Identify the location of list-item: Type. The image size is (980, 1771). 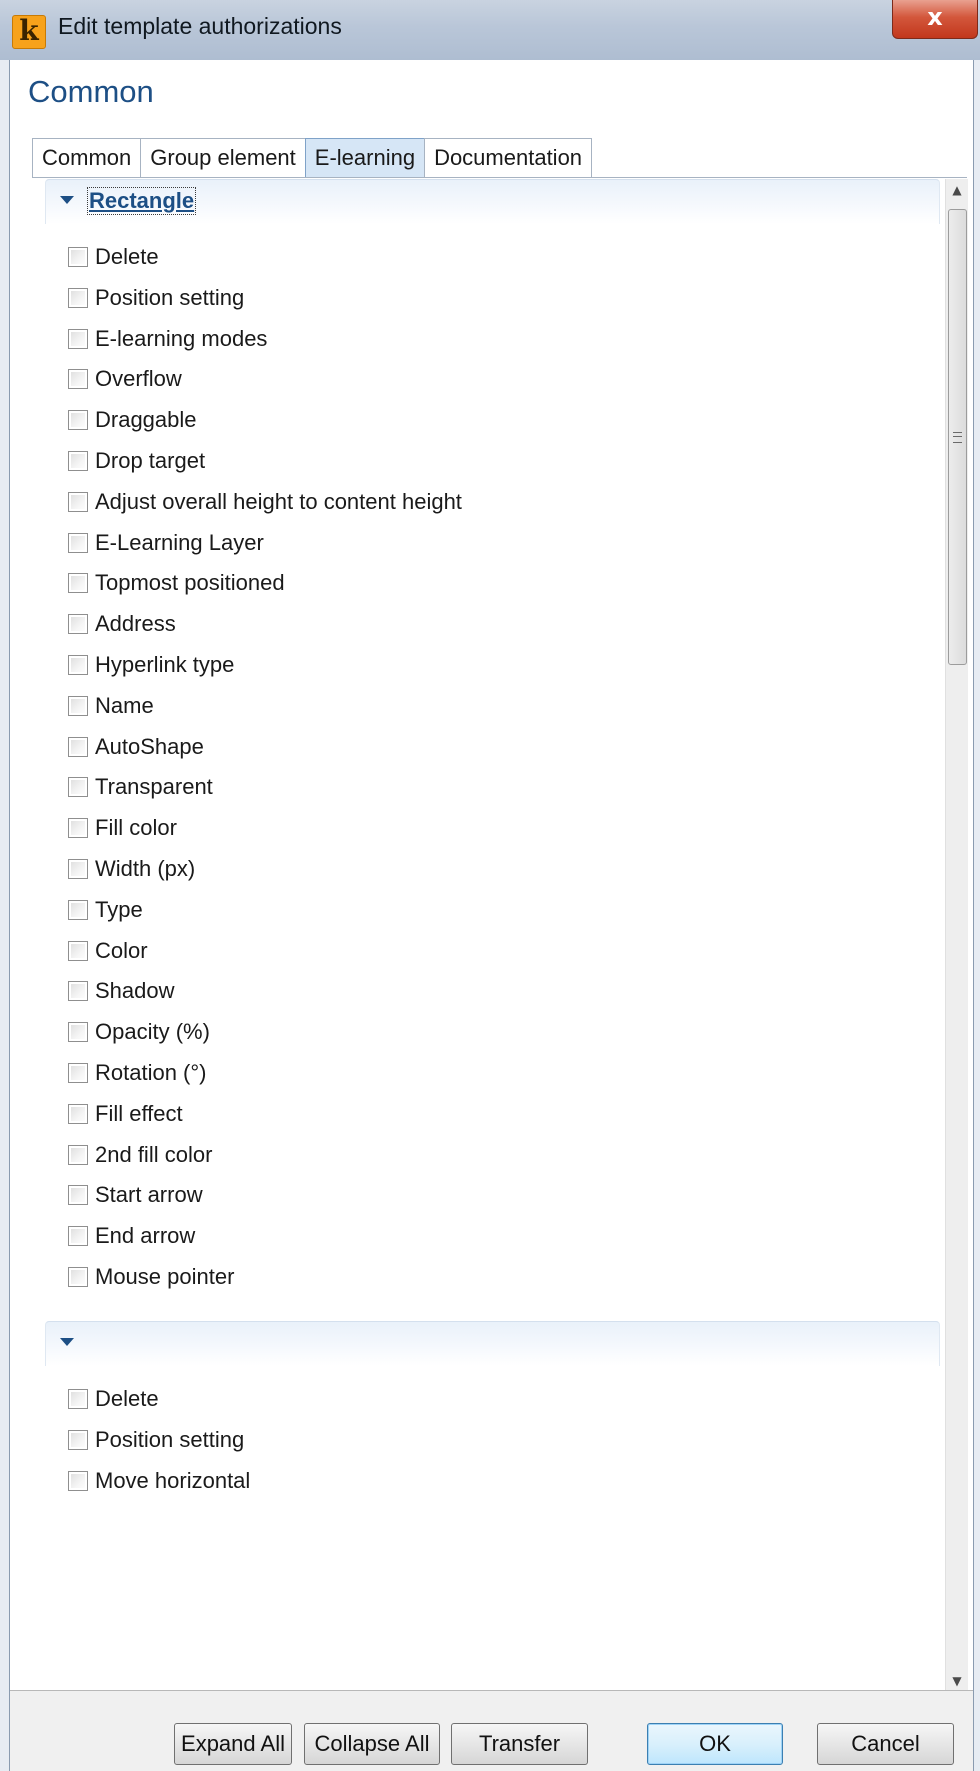
(105, 910).